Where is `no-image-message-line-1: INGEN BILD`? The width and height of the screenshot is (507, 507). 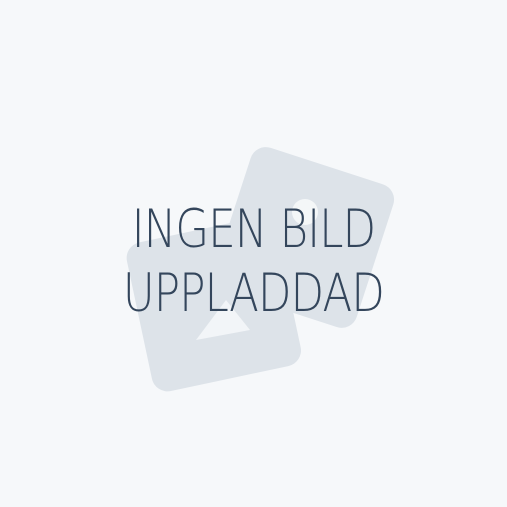
no-image-message-line-1: INGEN BILD is located at coordinates (253, 229).